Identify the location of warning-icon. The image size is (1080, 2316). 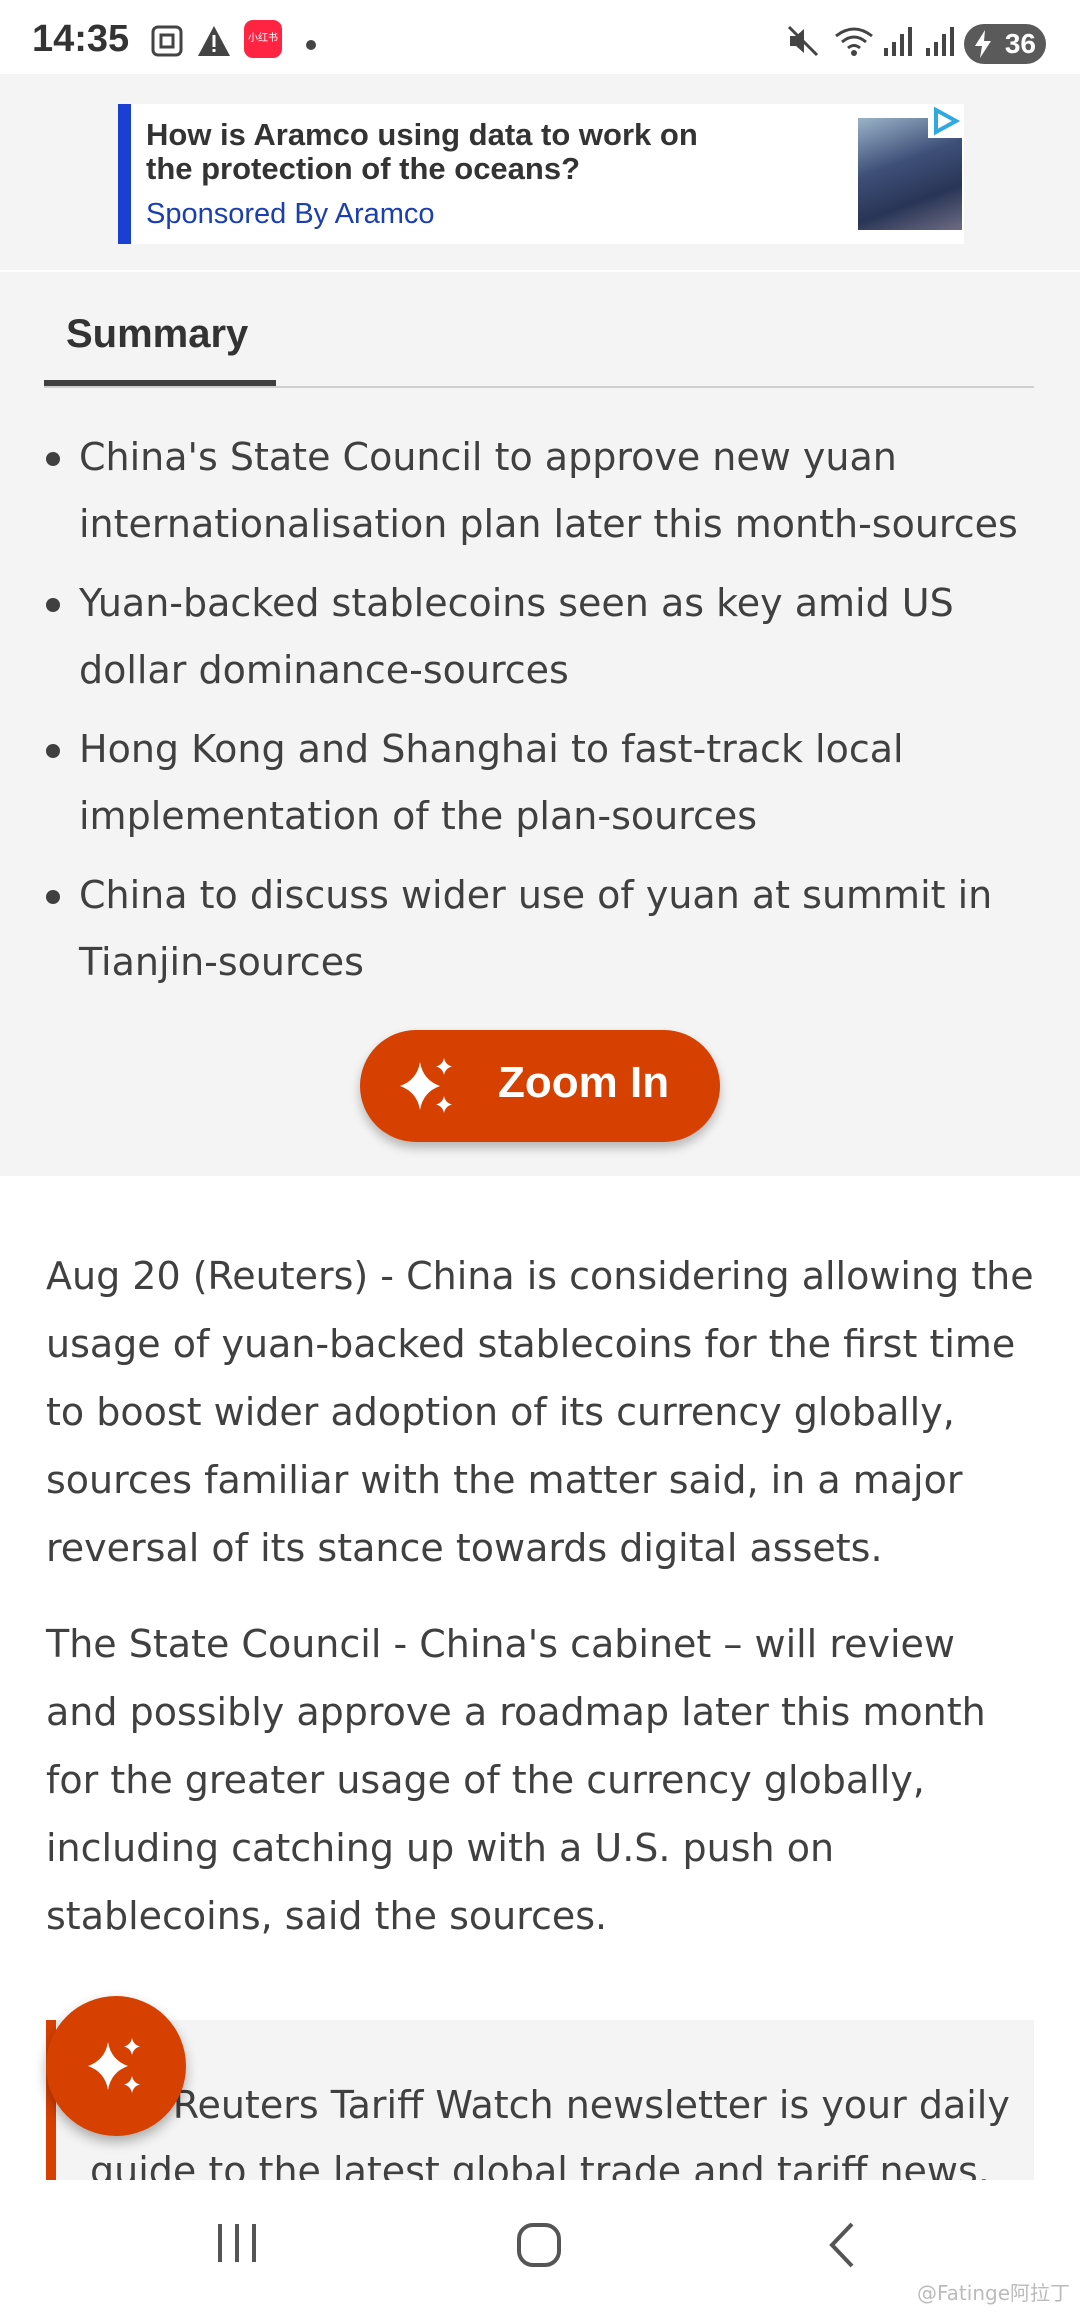
(214, 43).